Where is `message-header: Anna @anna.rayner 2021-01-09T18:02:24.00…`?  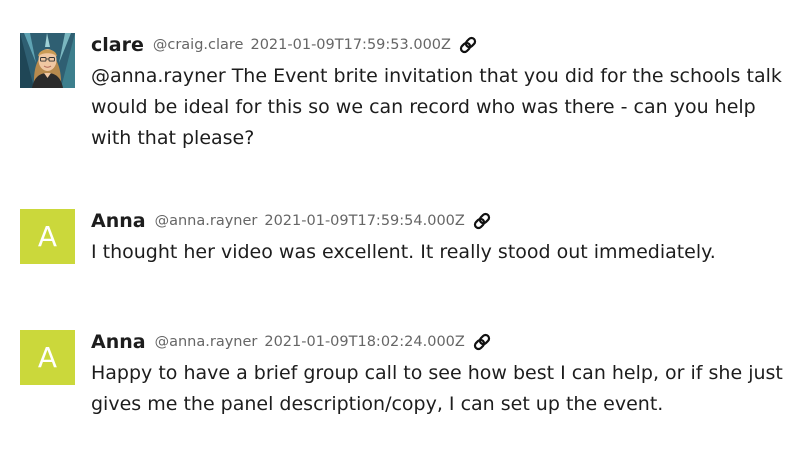 message-header: Anna @anna.rayner 2021-01-09T18:02:24.00… is located at coordinates (446, 342).